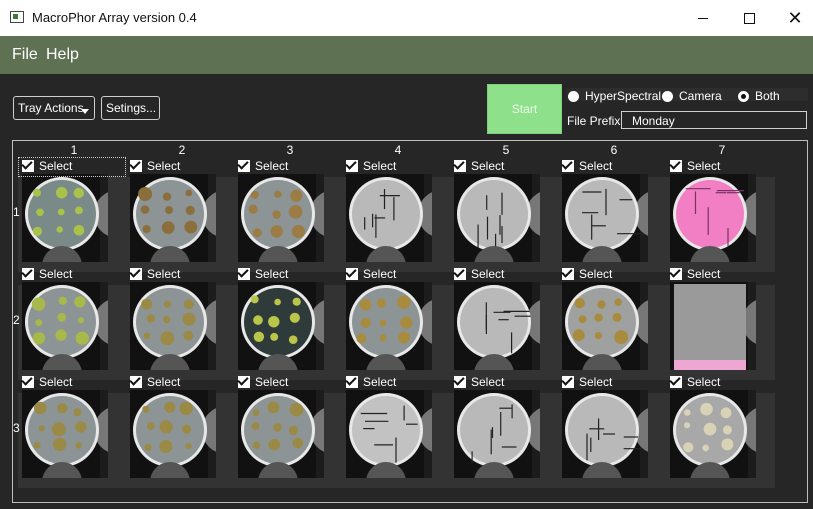 This screenshot has height=509, width=813. What do you see at coordinates (714, 120) in the screenshot?
I see `file-prefix-input: Monday` at bounding box center [714, 120].